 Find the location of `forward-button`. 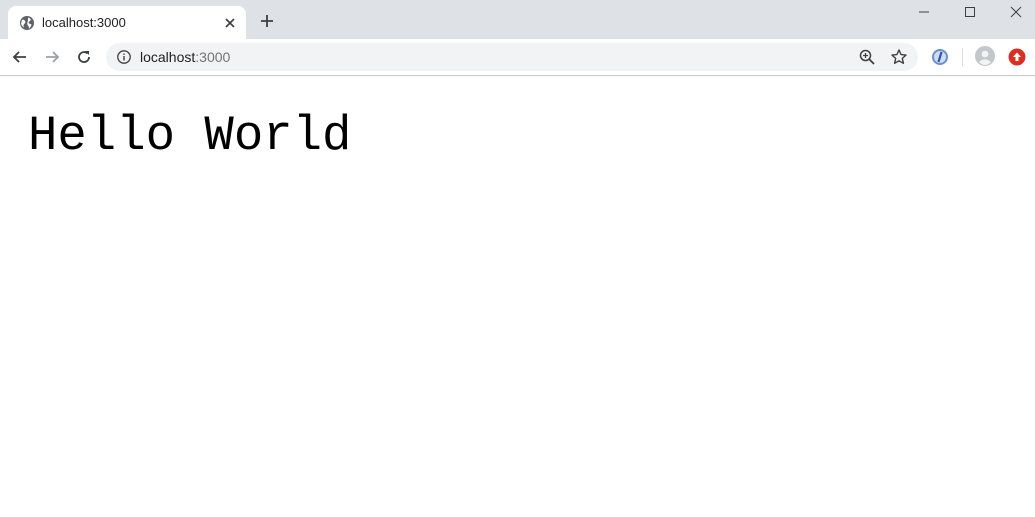

forward-button is located at coordinates (52, 57).